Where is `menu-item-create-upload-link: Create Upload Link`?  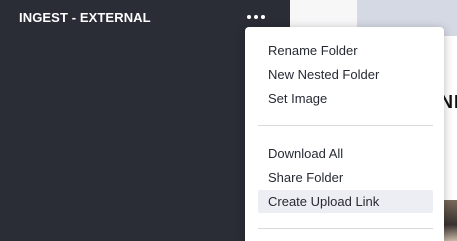
menu-item-create-upload-link: Create Upload Link is located at coordinates (345, 201).